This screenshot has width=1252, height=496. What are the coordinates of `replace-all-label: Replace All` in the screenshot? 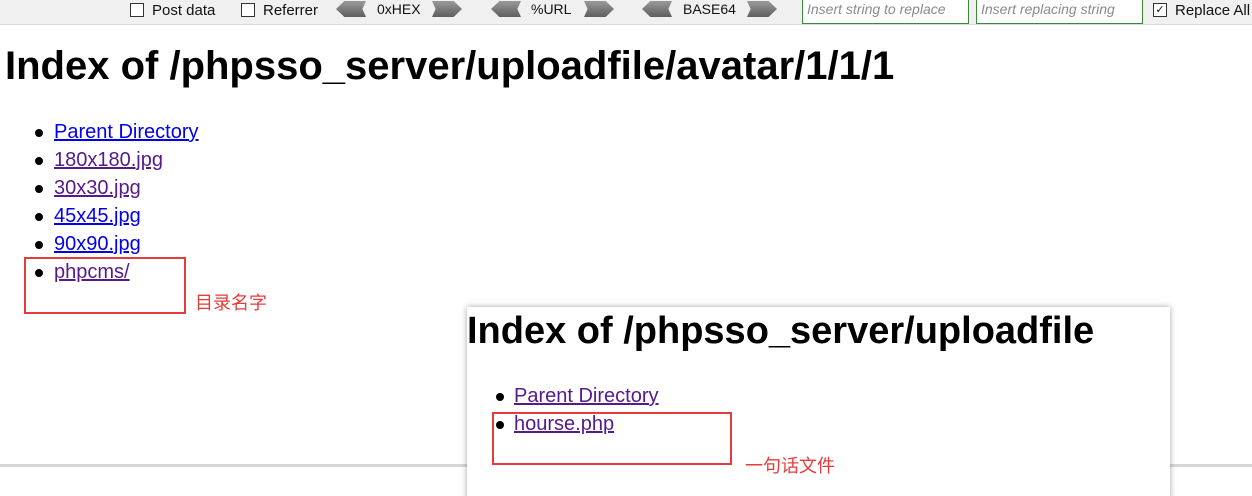 It's located at (1213, 10).